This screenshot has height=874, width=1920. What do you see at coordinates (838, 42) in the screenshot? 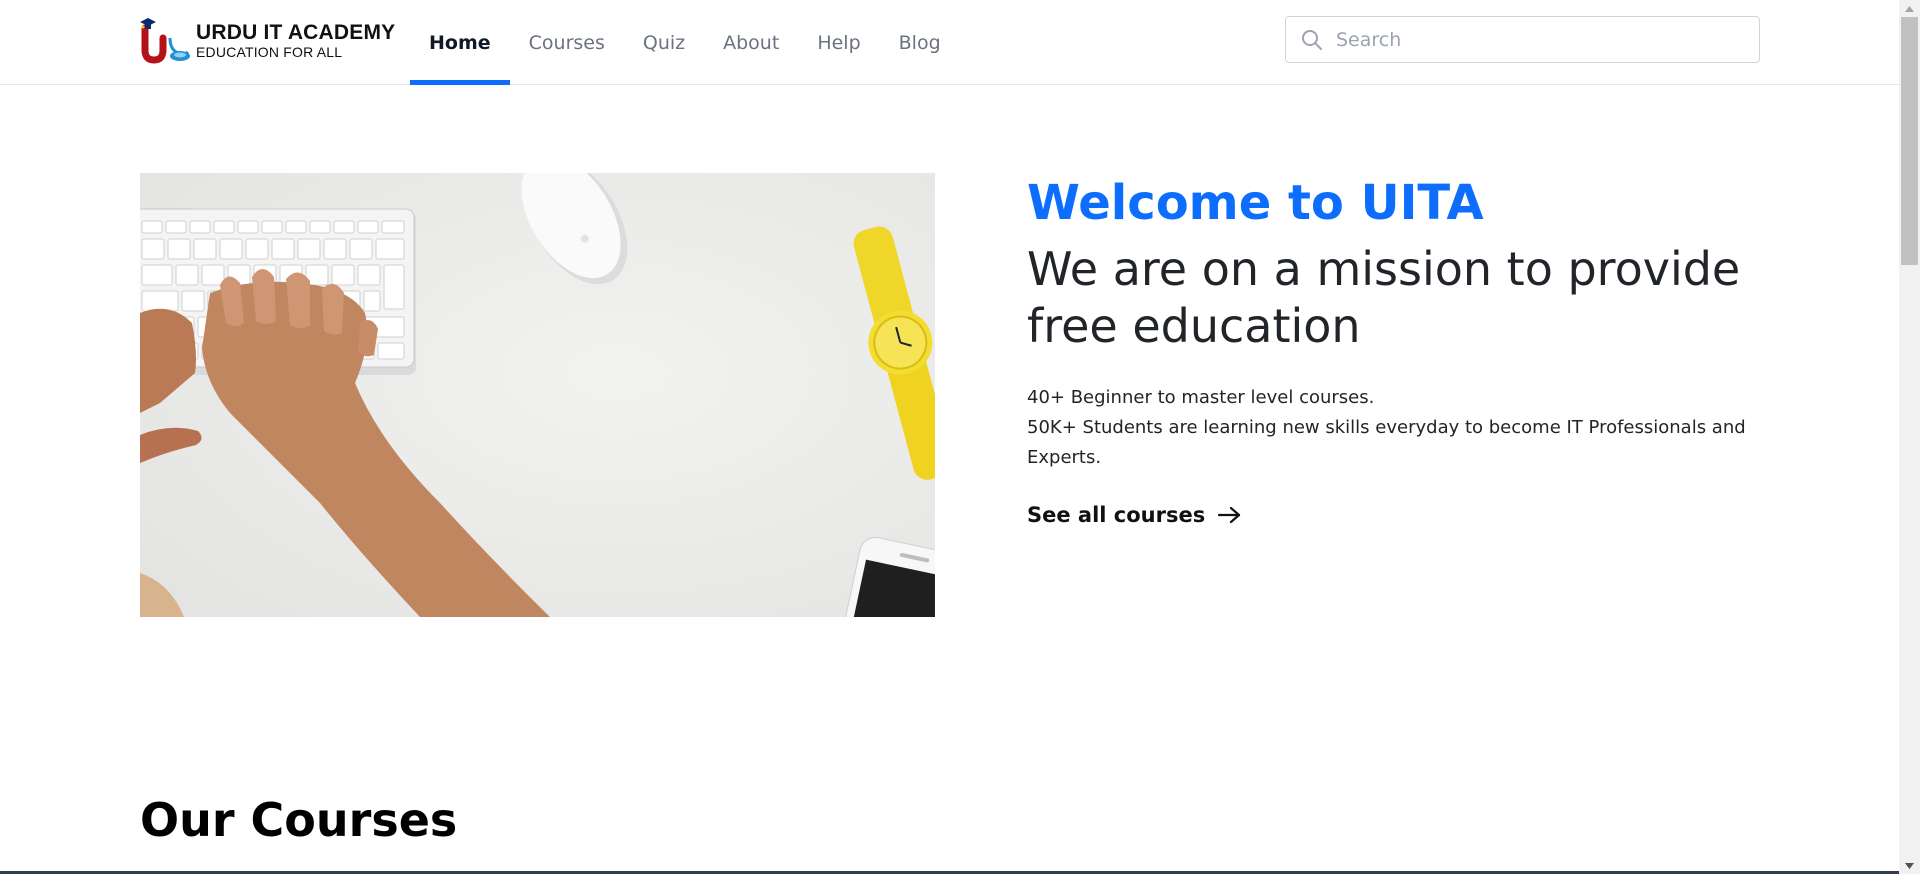
I see `nav-help: Help` at bounding box center [838, 42].